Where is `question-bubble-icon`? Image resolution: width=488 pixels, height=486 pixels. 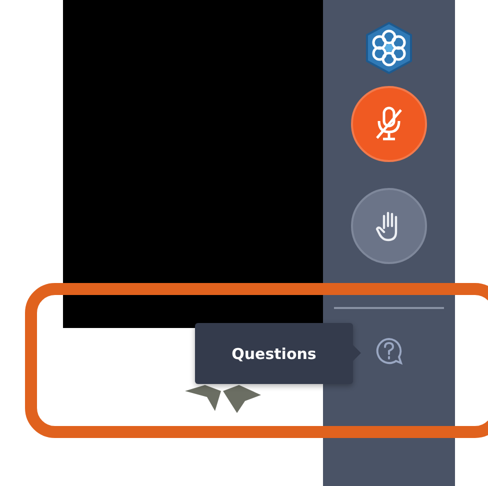
question-bubble-icon is located at coordinates (389, 351).